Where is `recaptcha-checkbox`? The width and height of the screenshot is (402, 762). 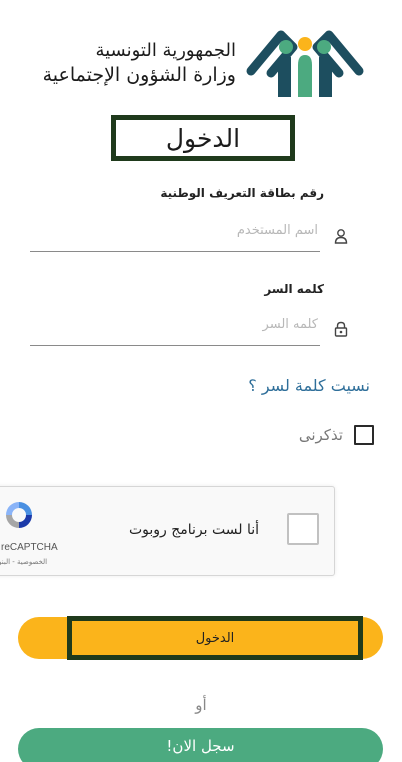 recaptcha-checkbox is located at coordinates (303, 529).